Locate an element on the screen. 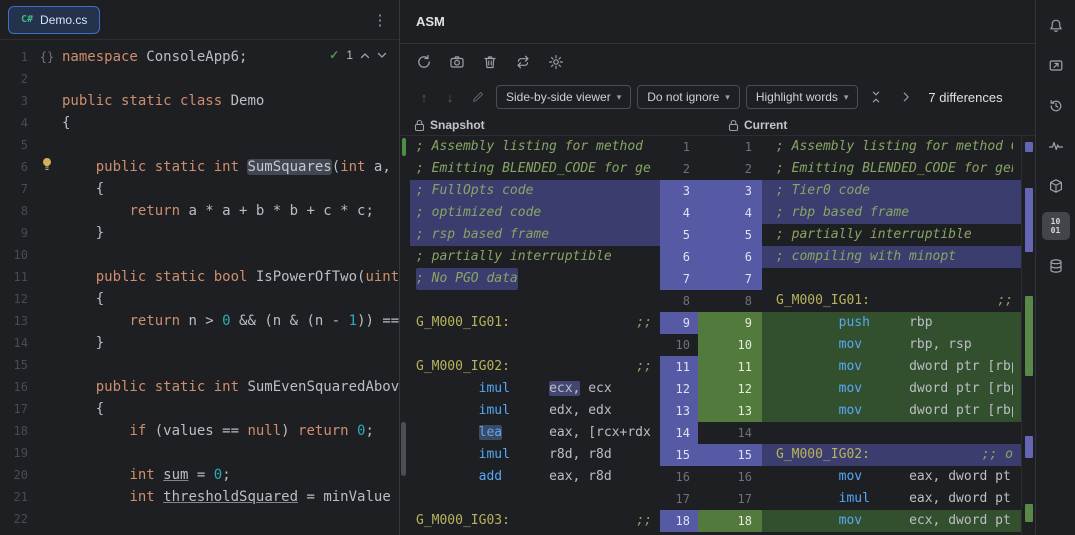 The height and width of the screenshot is (535, 1075). code-line: 8 return a * a + b * b + c * c; is located at coordinates (199, 211).